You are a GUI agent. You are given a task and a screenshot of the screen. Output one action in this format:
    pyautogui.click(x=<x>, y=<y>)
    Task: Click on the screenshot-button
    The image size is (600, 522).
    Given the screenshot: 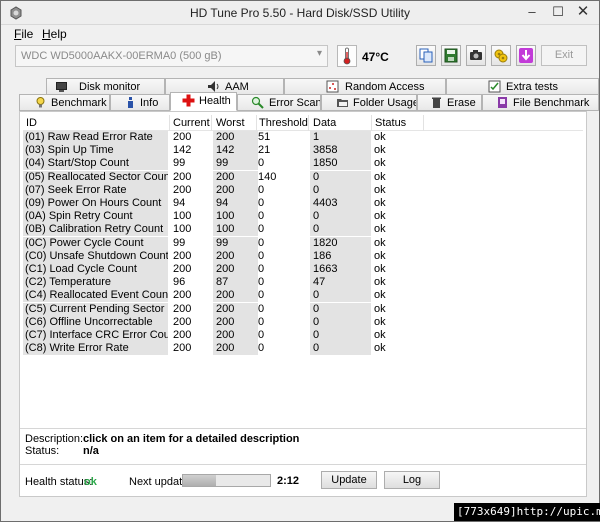 What is the action you would take?
    pyautogui.click(x=476, y=55)
    